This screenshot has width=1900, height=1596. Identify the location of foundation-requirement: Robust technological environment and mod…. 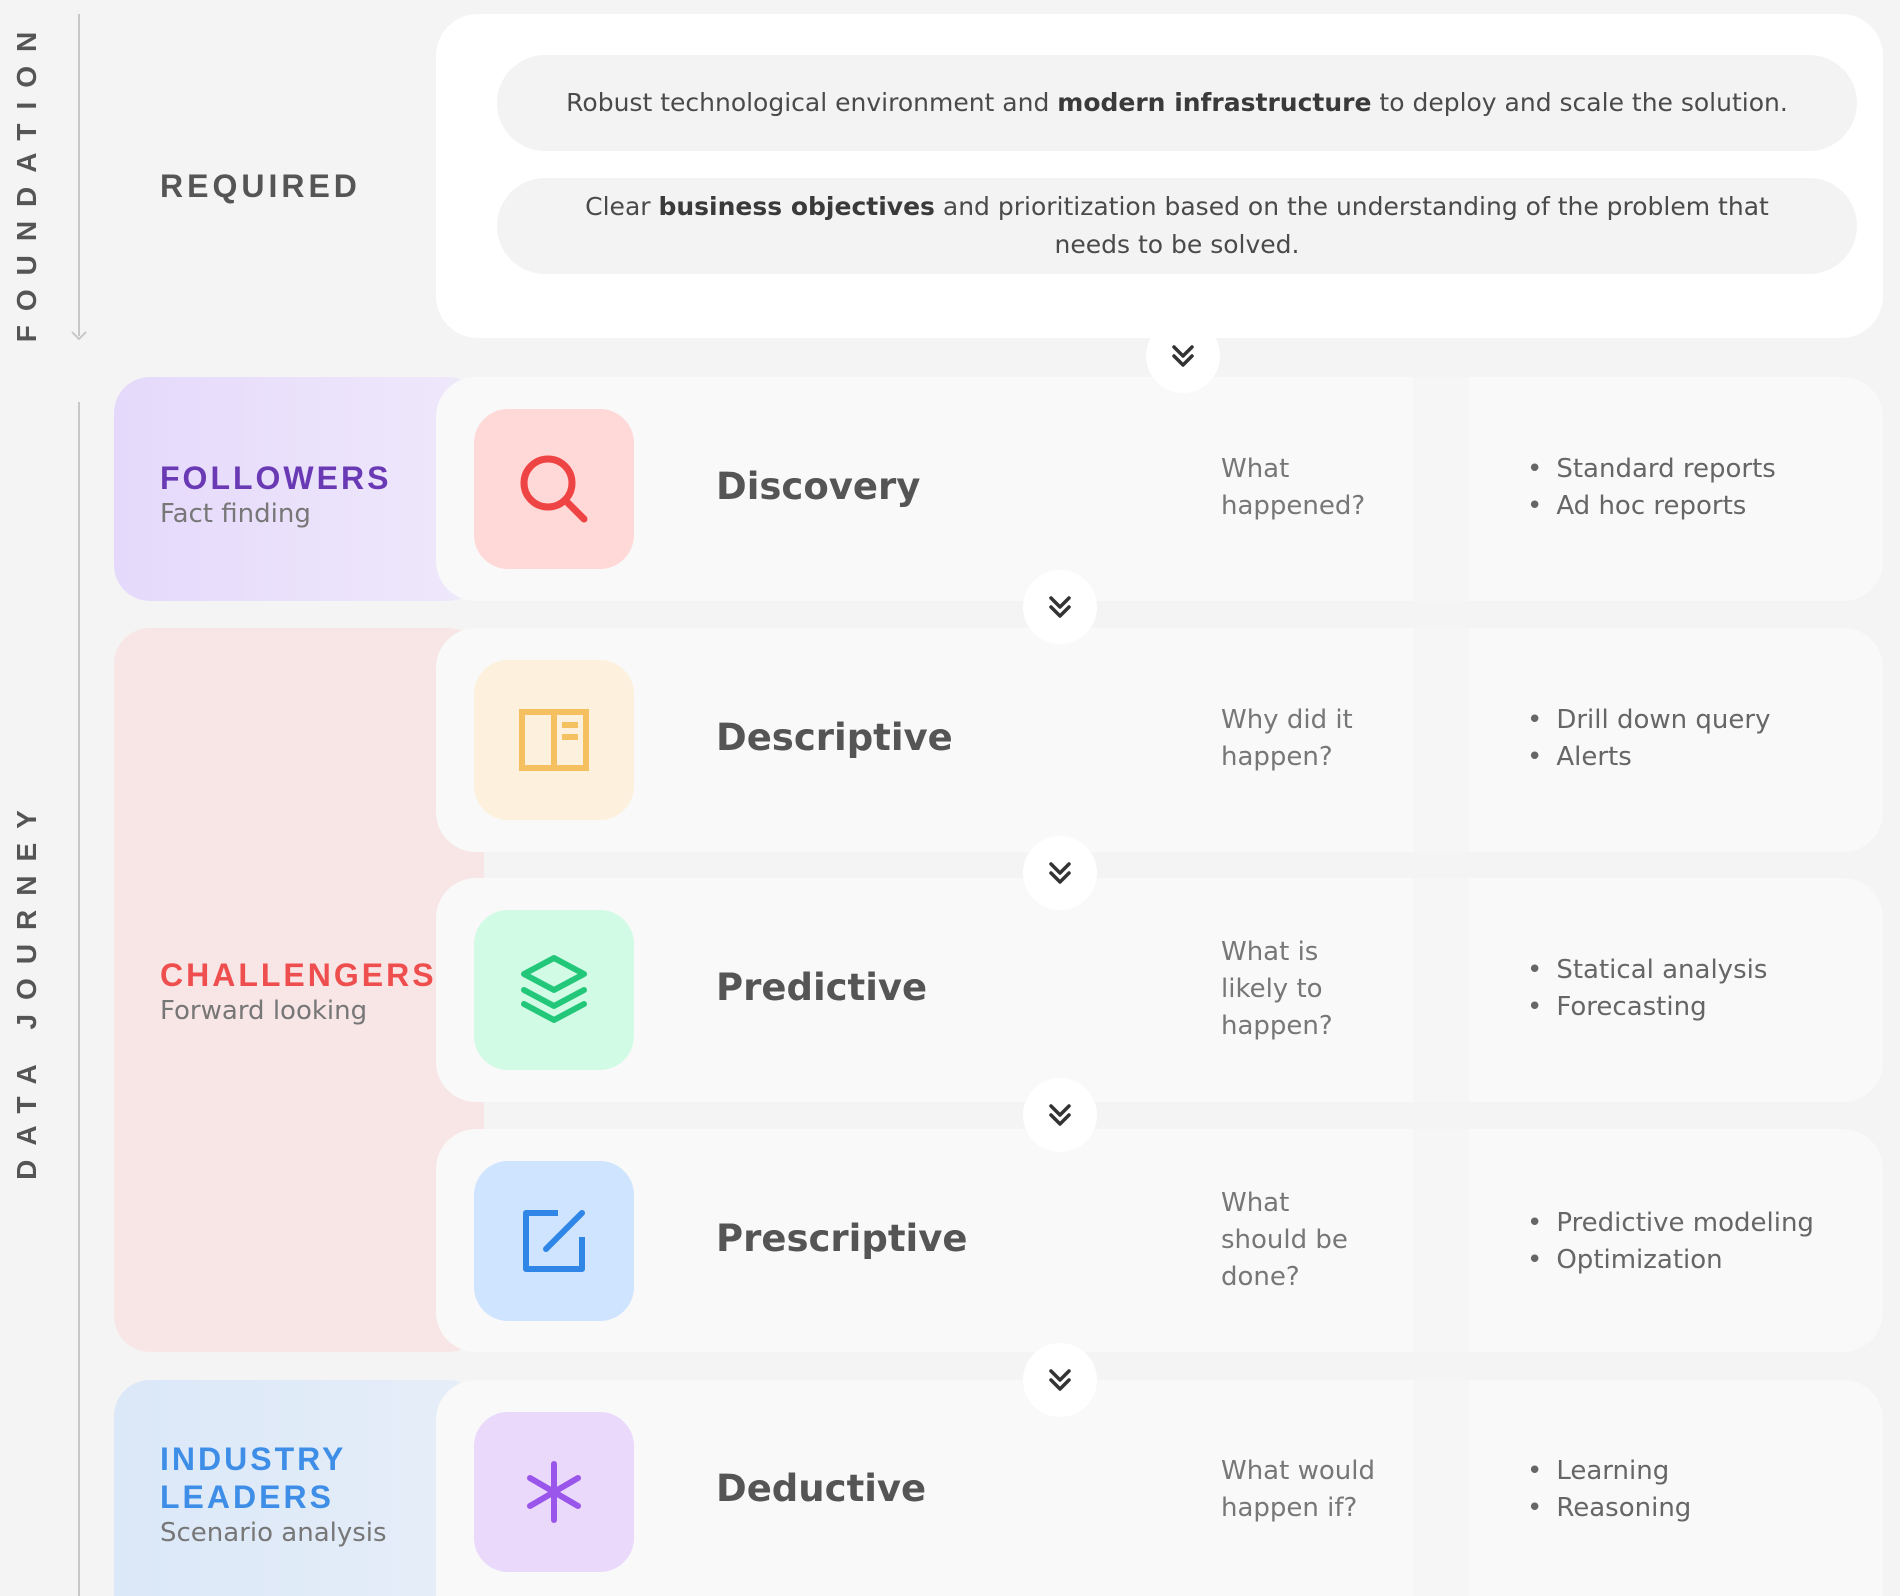
(1177, 103).